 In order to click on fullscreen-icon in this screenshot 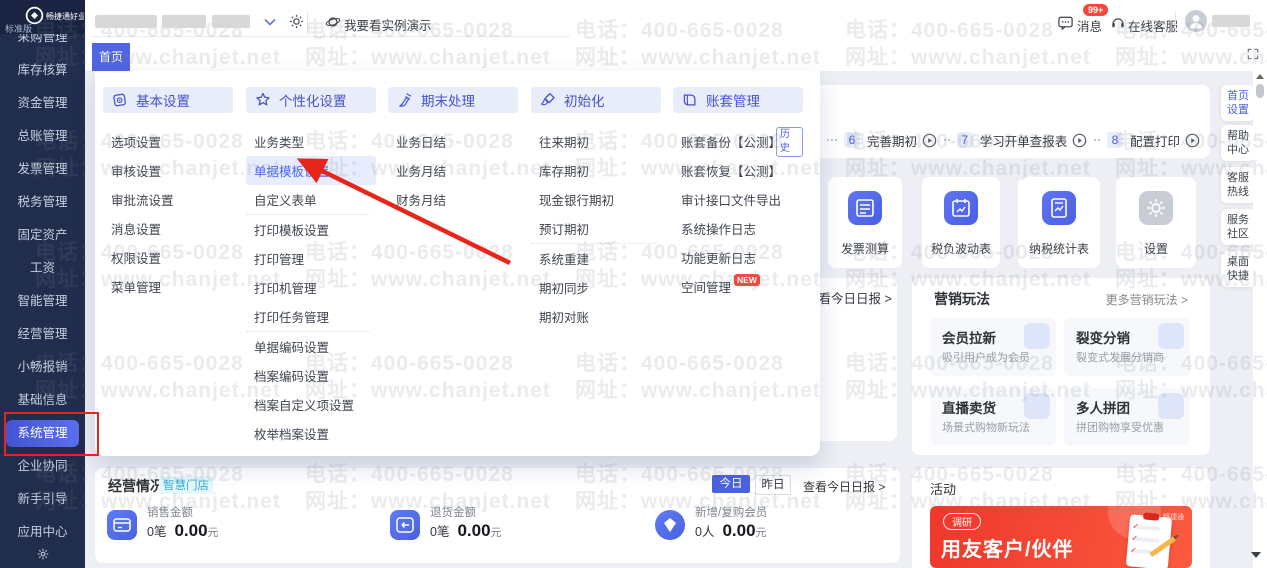, I will do `click(1253, 56)`.